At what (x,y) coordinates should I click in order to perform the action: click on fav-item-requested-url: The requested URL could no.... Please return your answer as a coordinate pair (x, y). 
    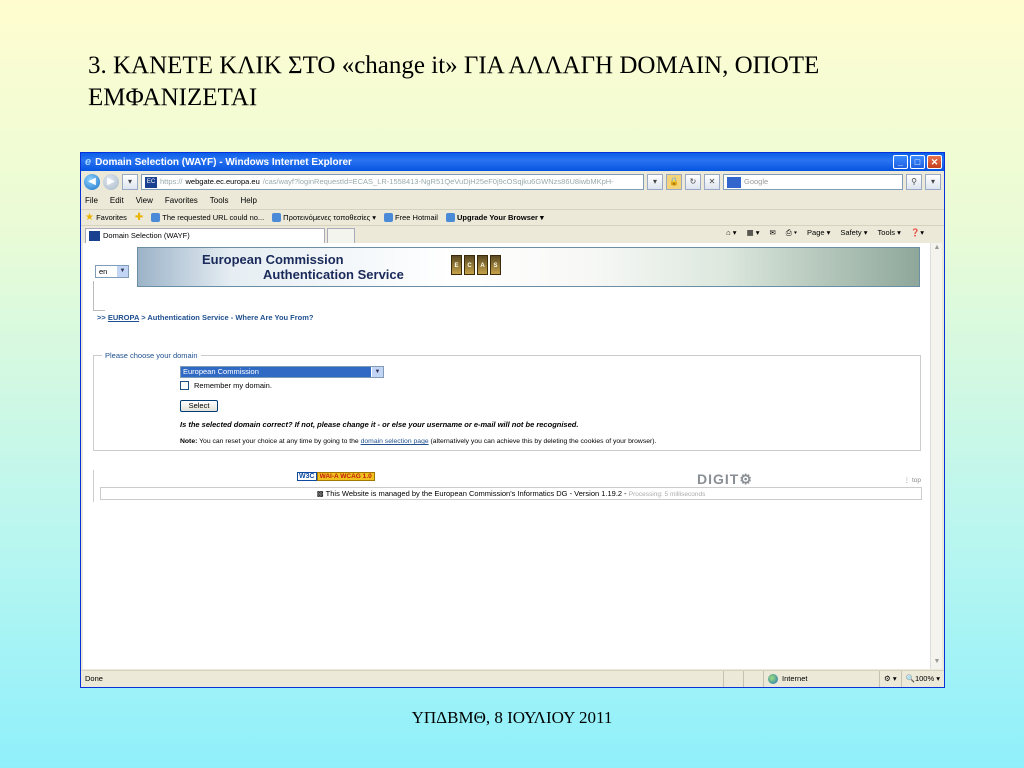
    Looking at the image, I should click on (207, 218).